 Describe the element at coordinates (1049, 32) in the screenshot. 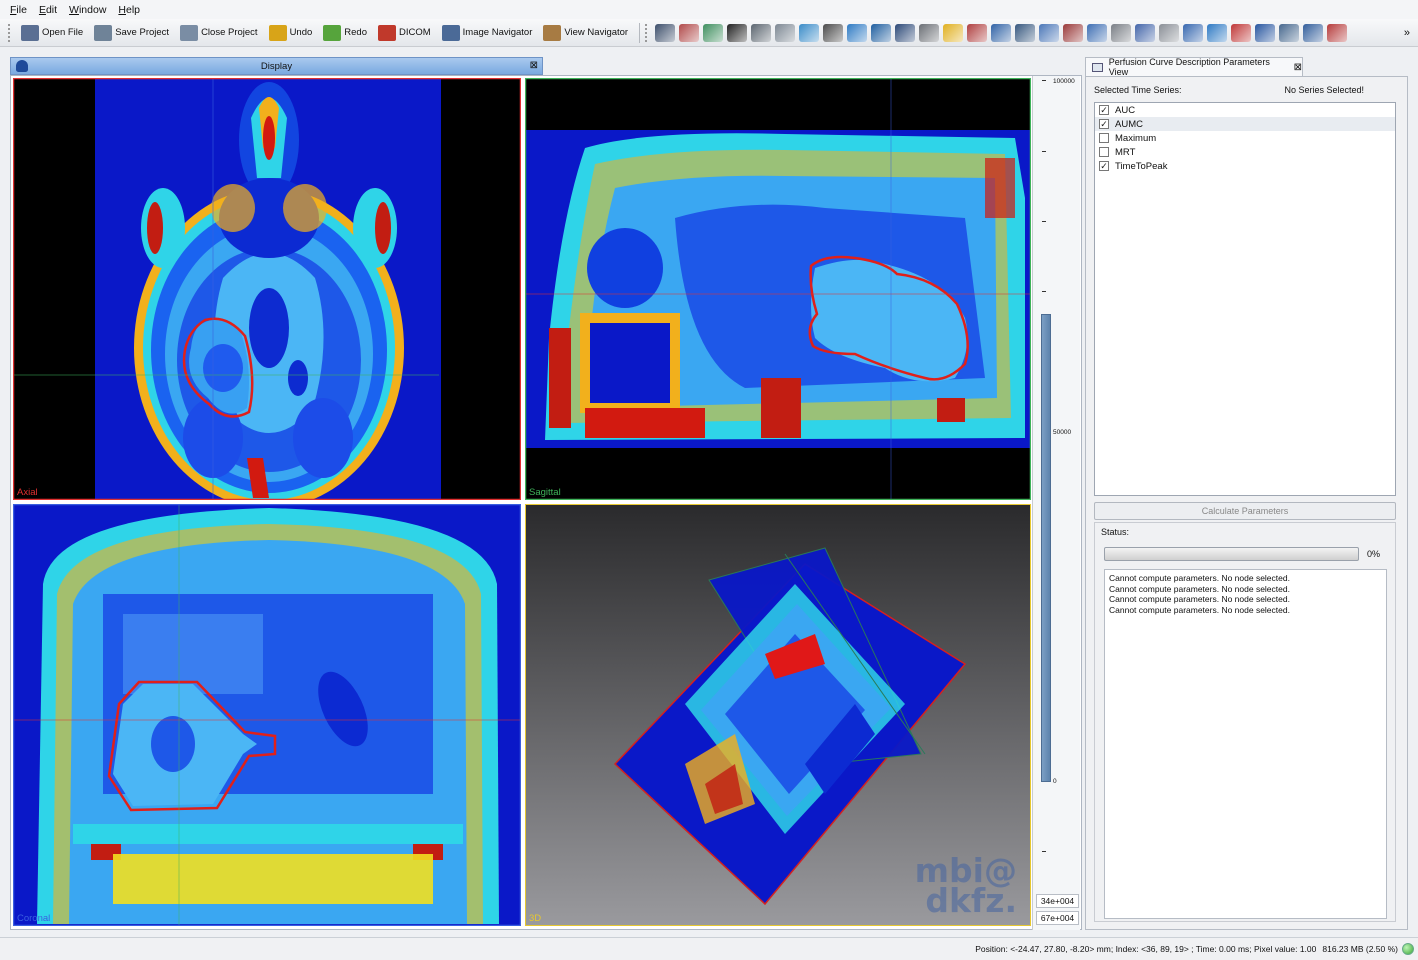

I see `plugin-tool-17-icon` at that location.